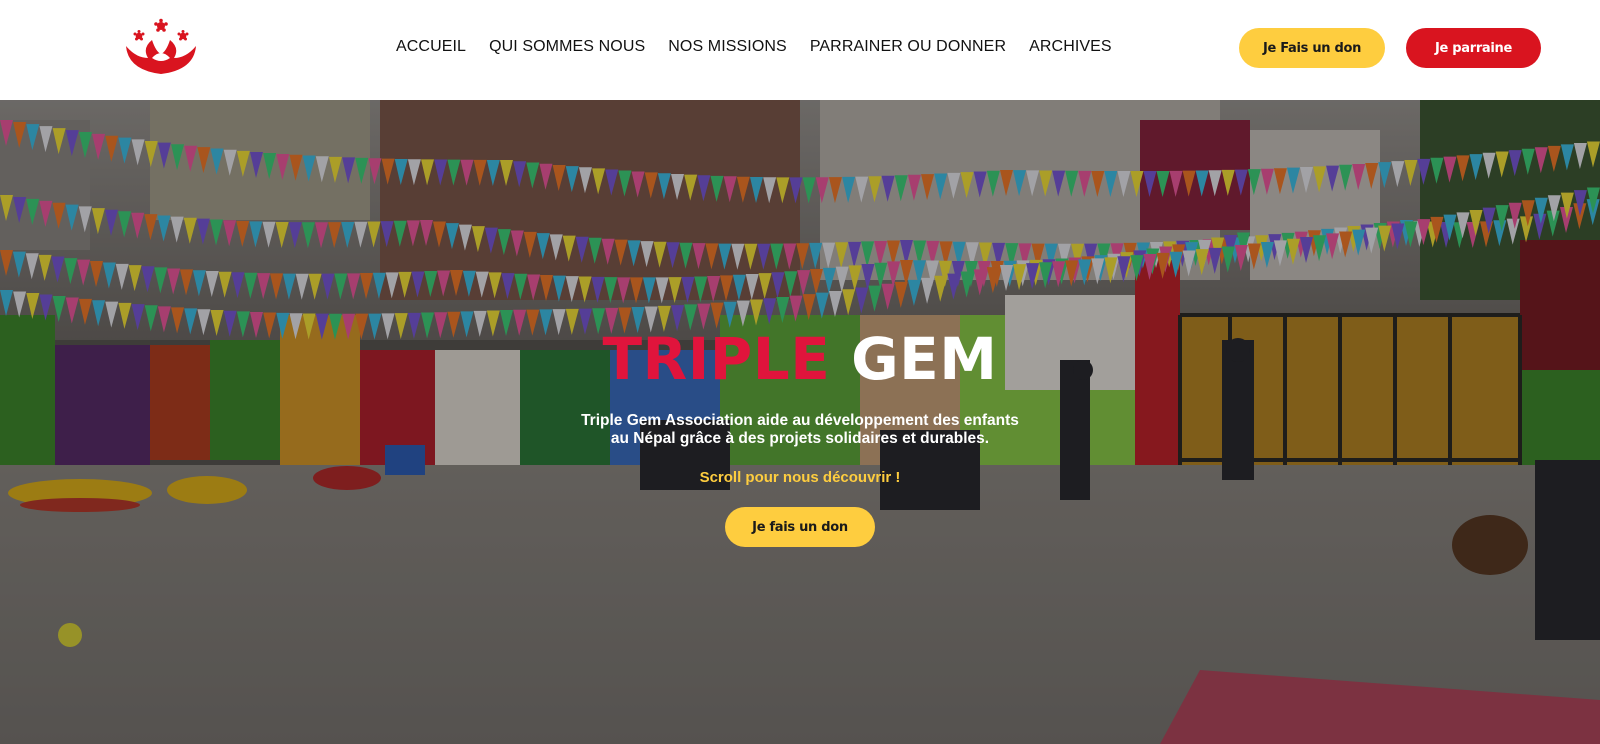  Describe the element at coordinates (431, 47) in the screenshot. I see `nav-item-accueil: ACCUEIL` at that location.